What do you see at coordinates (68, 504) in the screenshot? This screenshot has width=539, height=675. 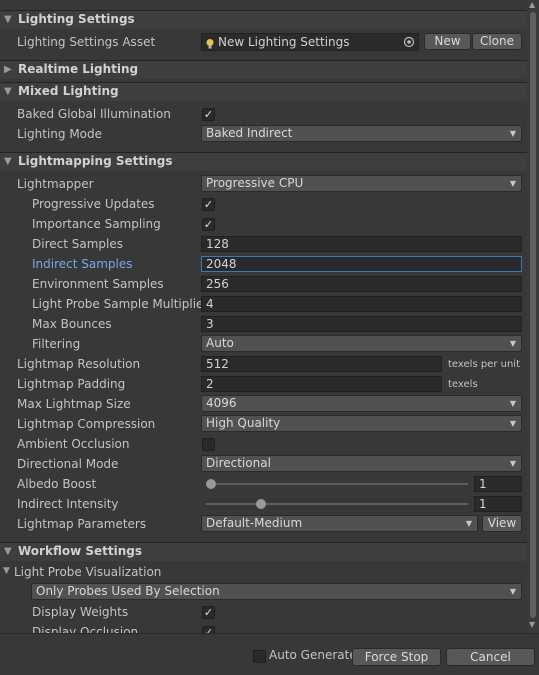 I see `indirect-intensity-label: Indirect Intensity` at bounding box center [68, 504].